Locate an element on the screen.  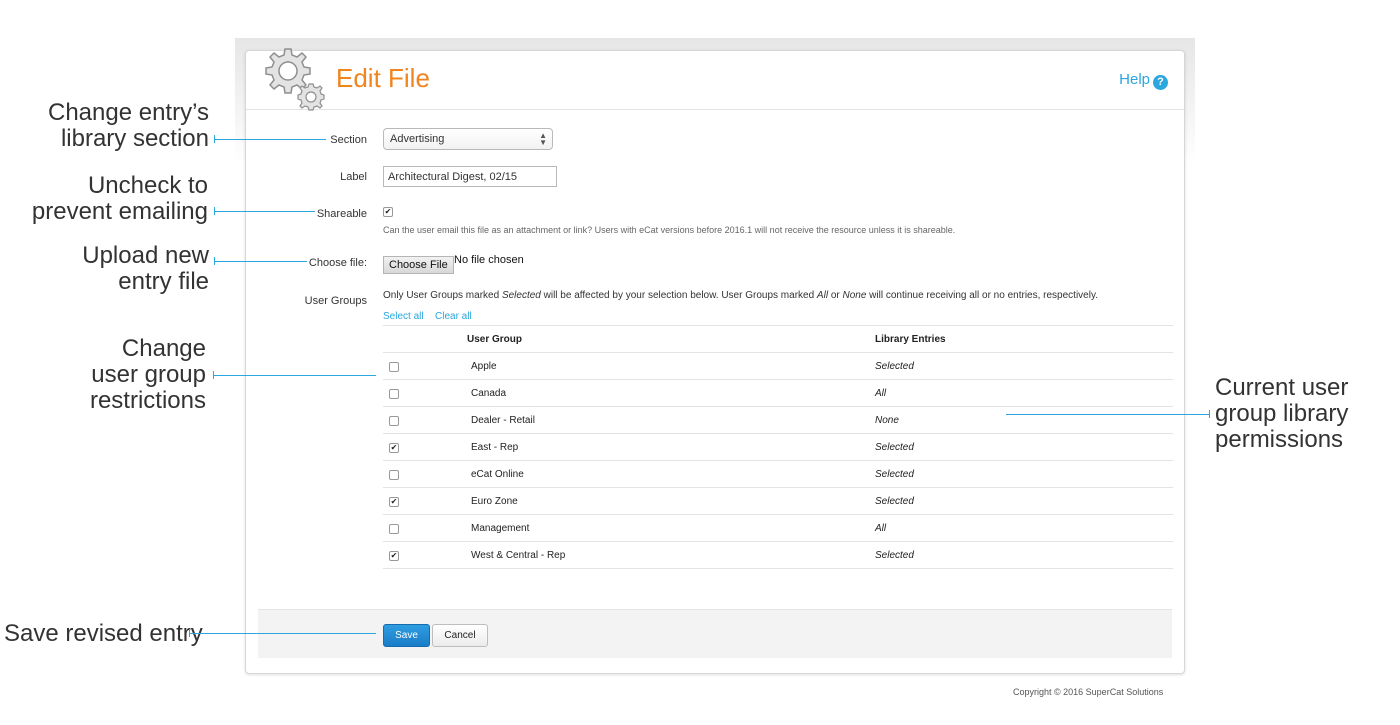
user-group-column-header: User Group is located at coordinates (495, 339).